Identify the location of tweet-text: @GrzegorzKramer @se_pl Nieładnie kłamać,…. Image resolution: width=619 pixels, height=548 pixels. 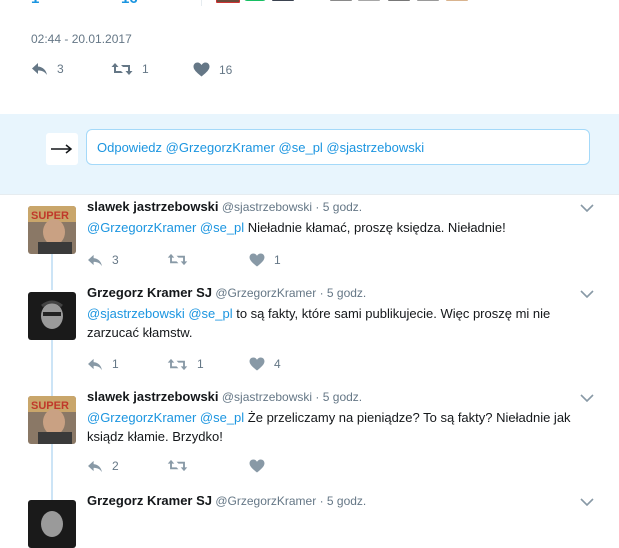
(342, 227).